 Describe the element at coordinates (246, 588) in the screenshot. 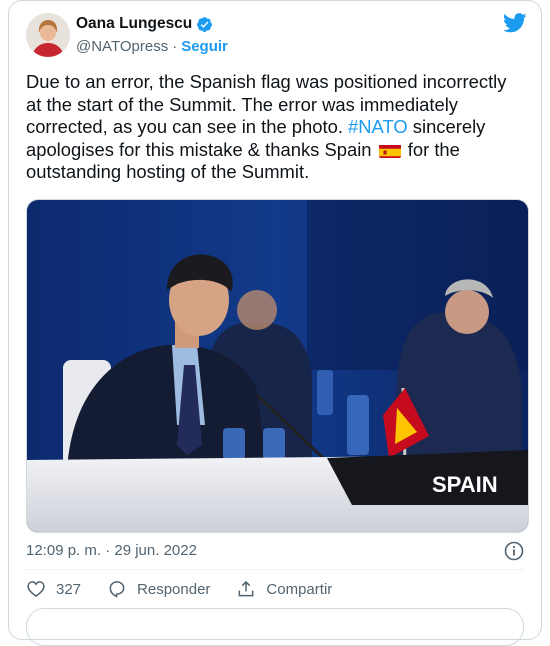

I see `share-icon` at that location.